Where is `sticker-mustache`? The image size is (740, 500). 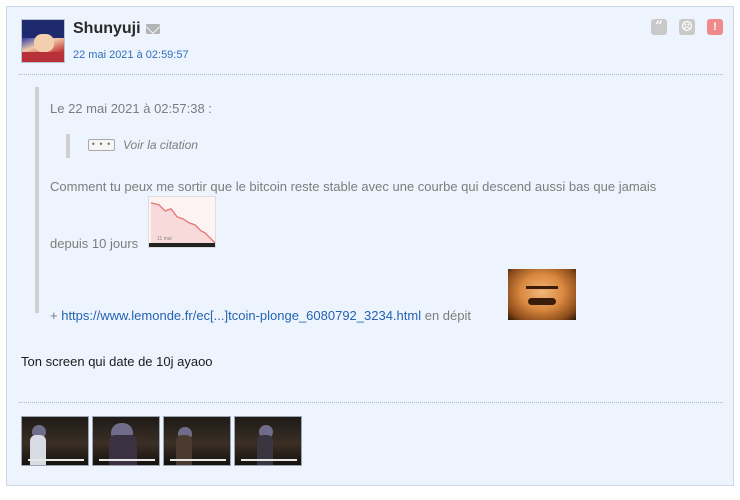
sticker-mustache is located at coordinates (542, 301).